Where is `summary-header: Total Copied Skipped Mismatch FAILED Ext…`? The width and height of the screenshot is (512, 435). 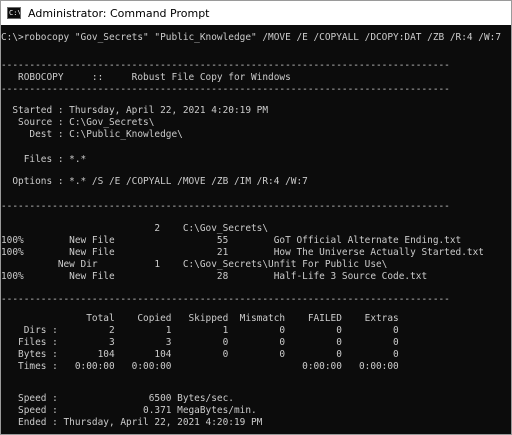
summary-header: Total Copied Skipped Mismatch FAILED Ext… is located at coordinates (200, 318).